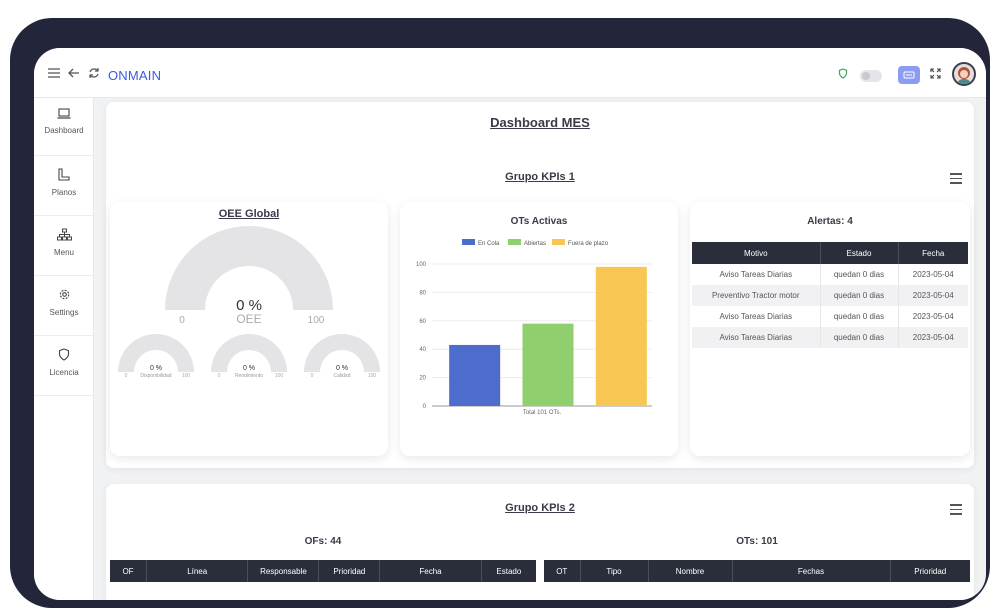 The width and height of the screenshot is (1000, 615). Describe the element at coordinates (64, 192) in the screenshot. I see `sidebar-item-label: Planos` at that location.